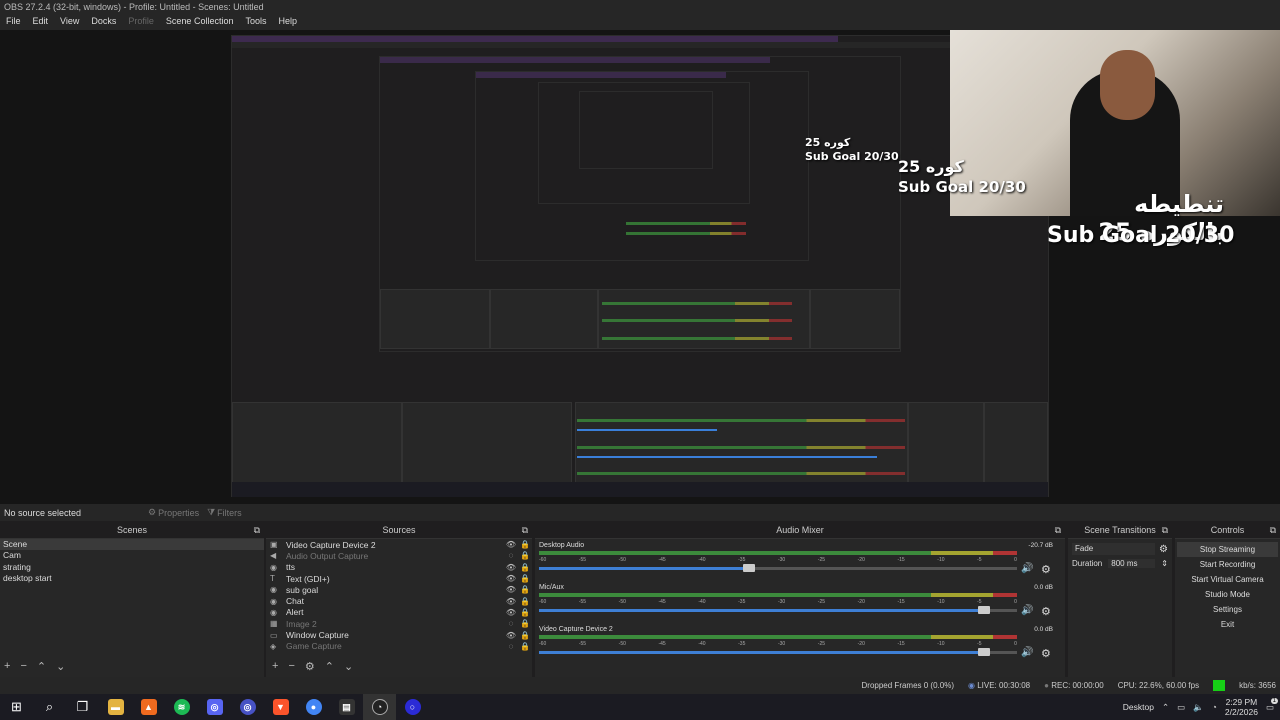  I want to click on menu-docks: Docks, so click(103, 22).